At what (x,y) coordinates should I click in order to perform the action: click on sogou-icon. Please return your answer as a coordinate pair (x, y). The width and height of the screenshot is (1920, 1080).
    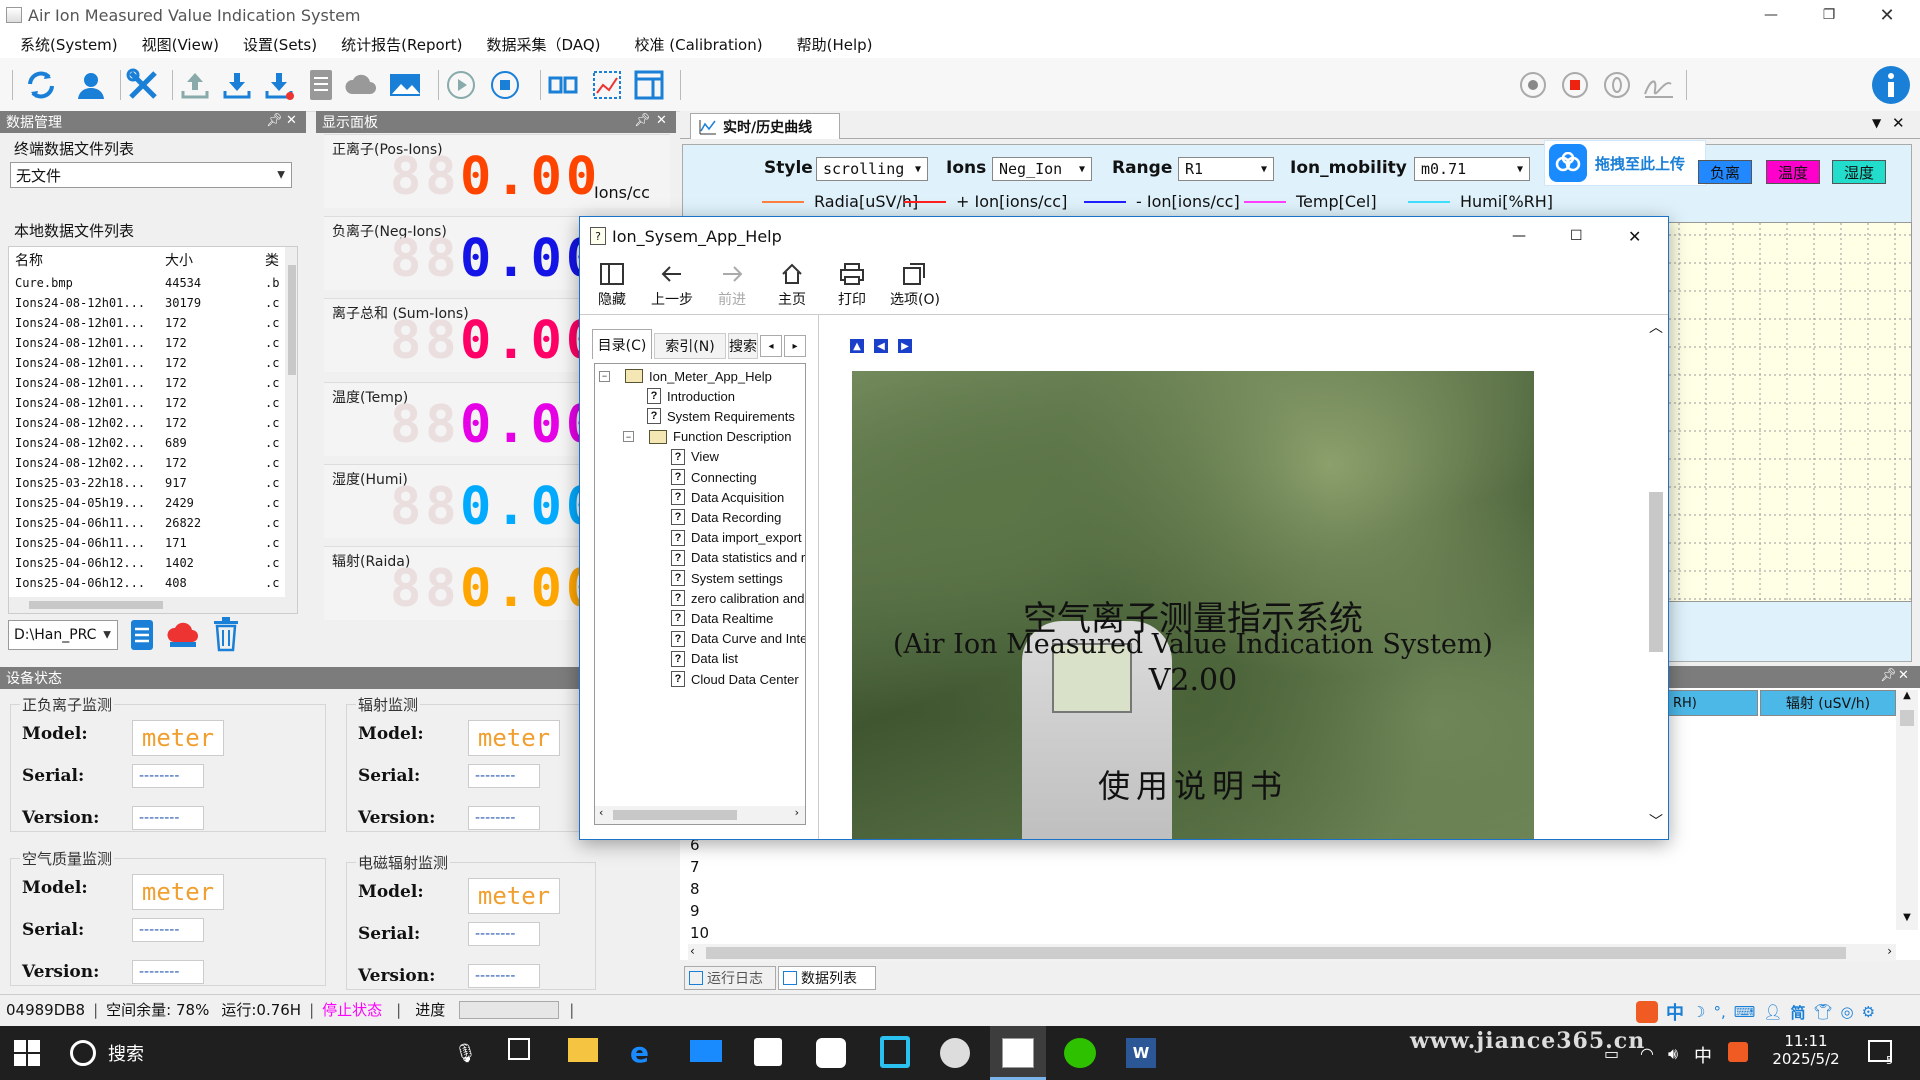
    Looking at the image, I should click on (1647, 1012).